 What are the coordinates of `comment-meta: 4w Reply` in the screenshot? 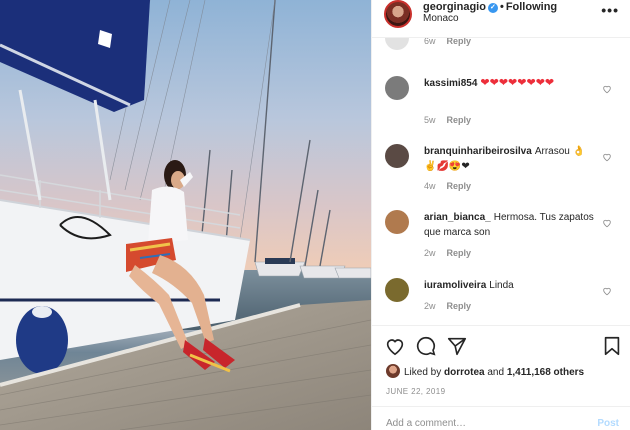 It's located at (447, 186).